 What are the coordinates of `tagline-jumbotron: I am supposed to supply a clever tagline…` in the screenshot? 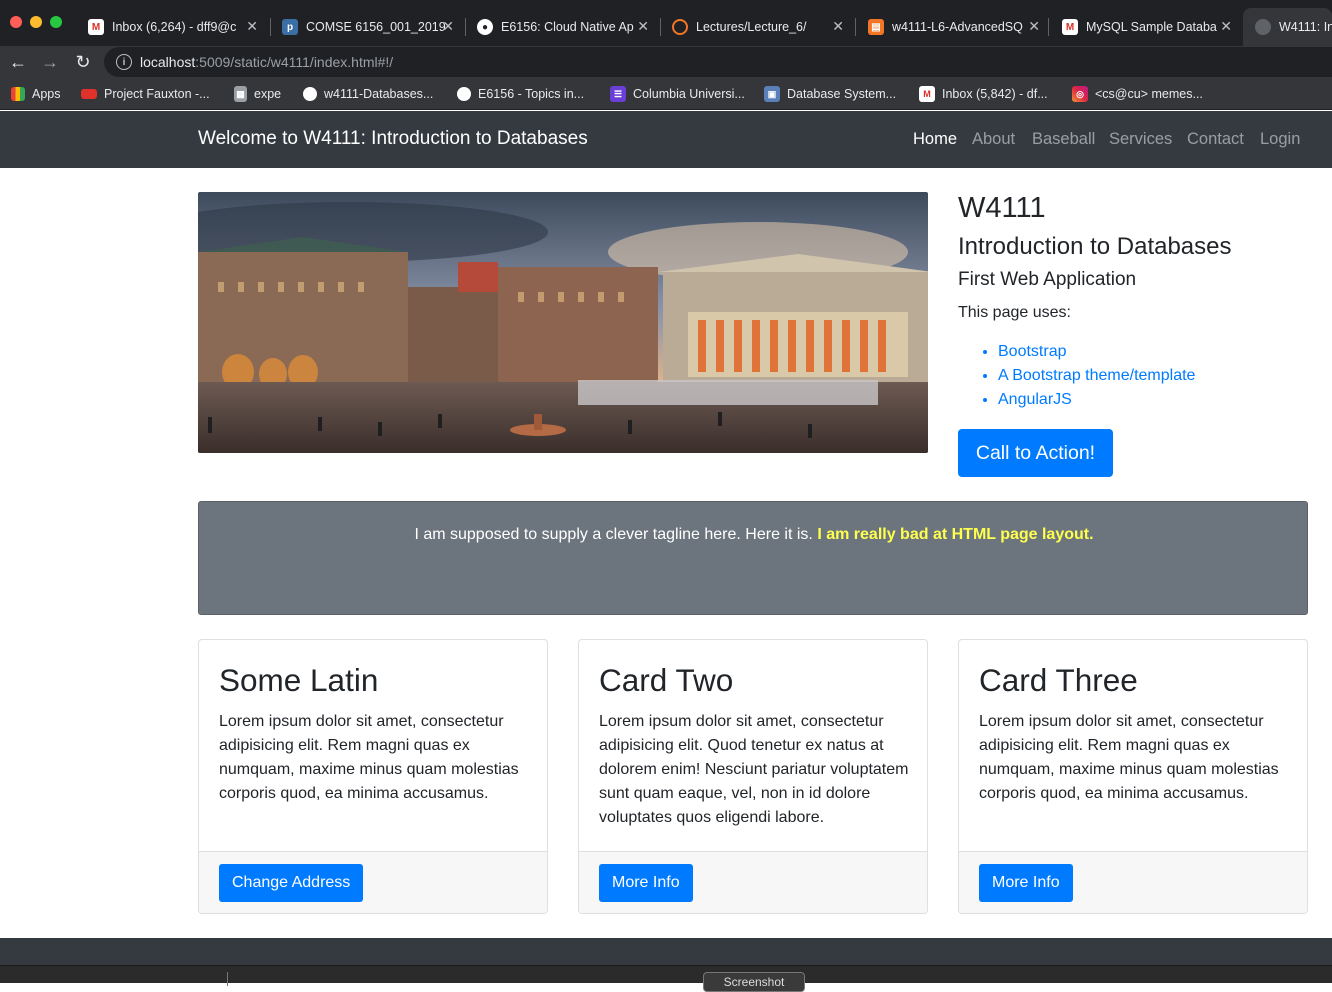 It's located at (753, 558).